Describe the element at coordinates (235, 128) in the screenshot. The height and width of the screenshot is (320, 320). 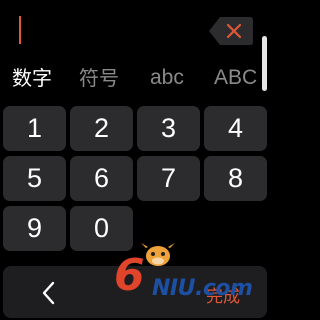
I see `key-4: 4` at that location.